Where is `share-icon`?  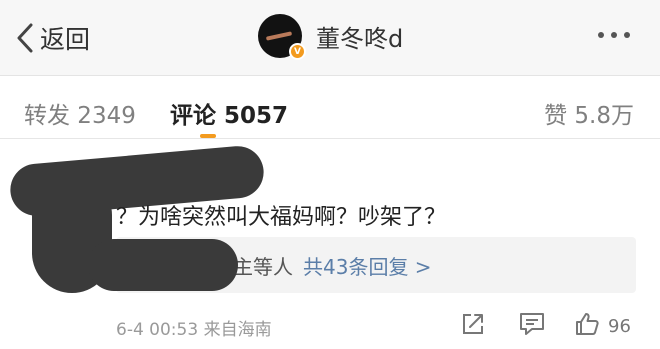 share-icon is located at coordinates (473, 326).